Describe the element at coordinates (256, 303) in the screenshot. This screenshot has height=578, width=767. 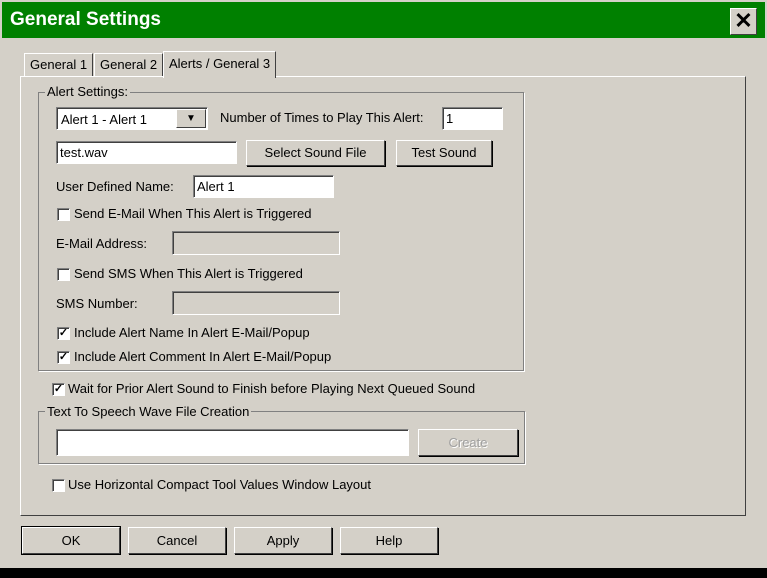
I see `sms-number-input` at that location.